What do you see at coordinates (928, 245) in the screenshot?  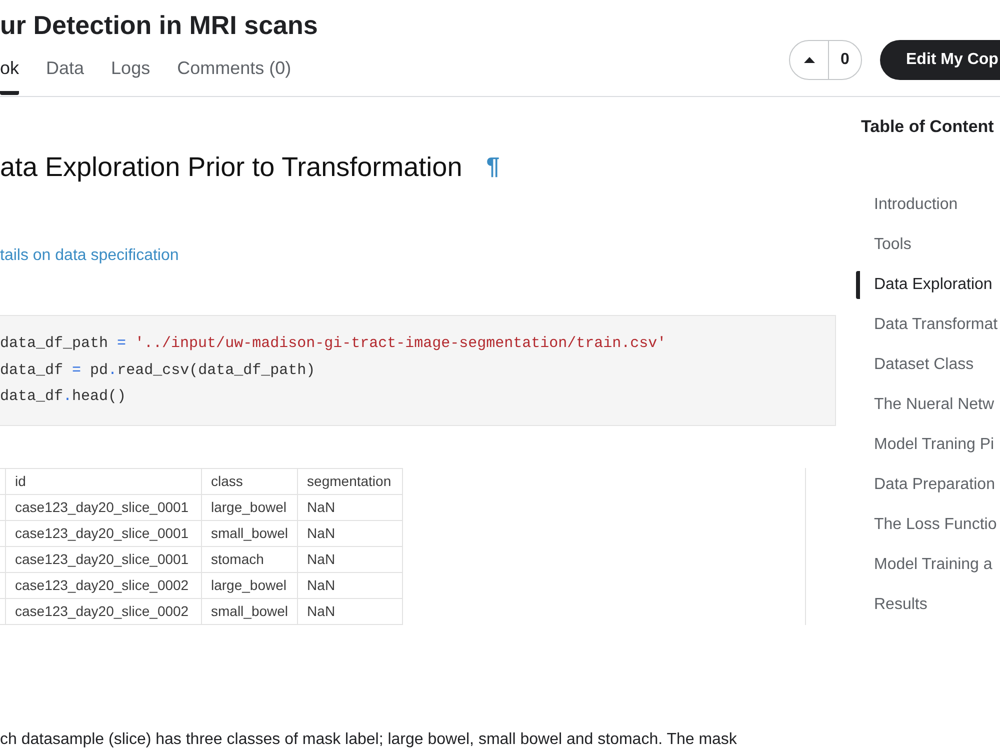 I see `toc-item: Tools` at bounding box center [928, 245].